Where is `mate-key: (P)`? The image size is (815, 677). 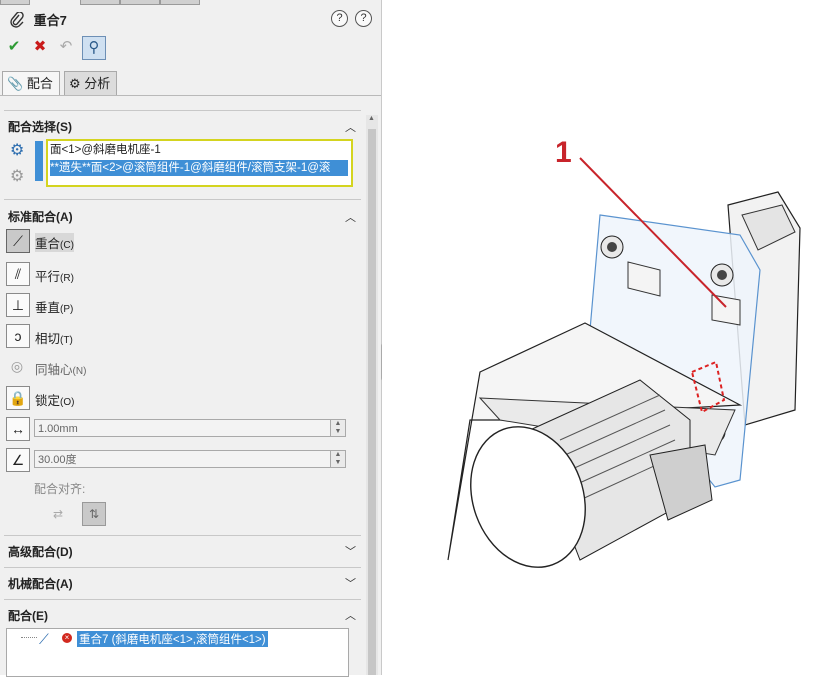 mate-key: (P) is located at coordinates (67, 309).